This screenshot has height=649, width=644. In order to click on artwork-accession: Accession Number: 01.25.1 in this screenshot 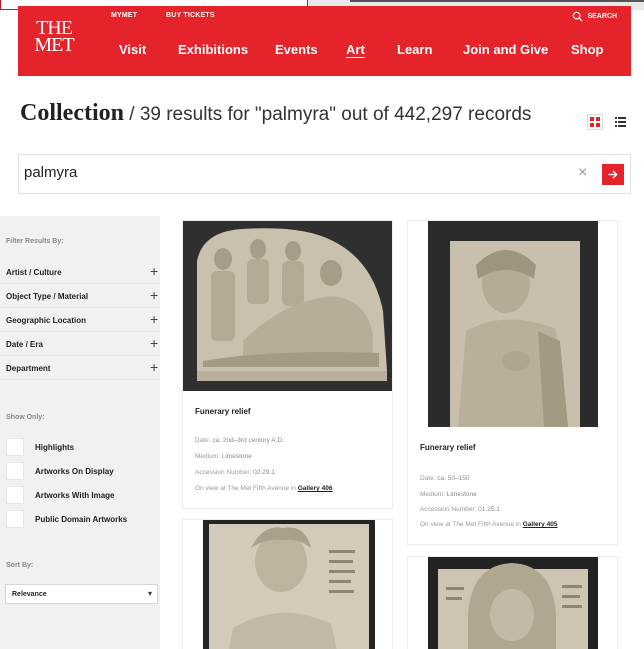, I will do `click(460, 509)`.